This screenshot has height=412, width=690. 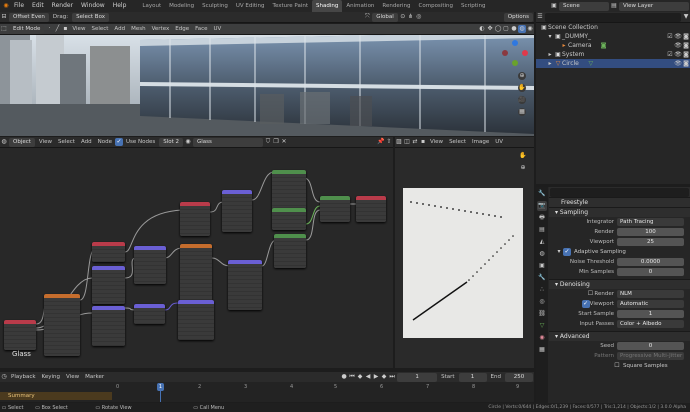 What do you see at coordinates (149, 314) in the screenshot?
I see `node-mapping` at bounding box center [149, 314].